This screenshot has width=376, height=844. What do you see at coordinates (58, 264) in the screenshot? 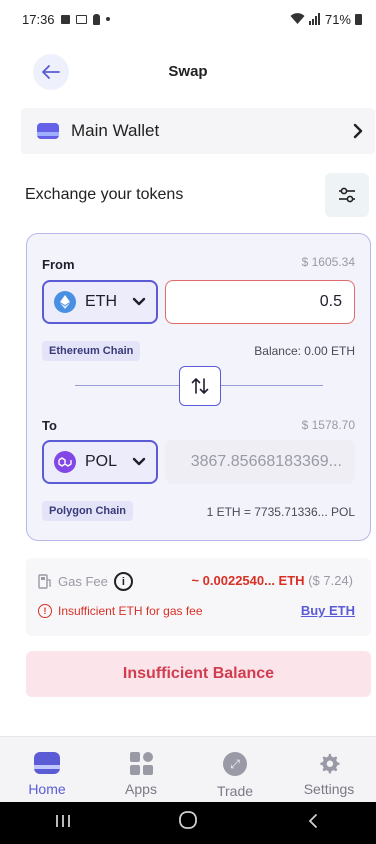
I see `from-label: From` at bounding box center [58, 264].